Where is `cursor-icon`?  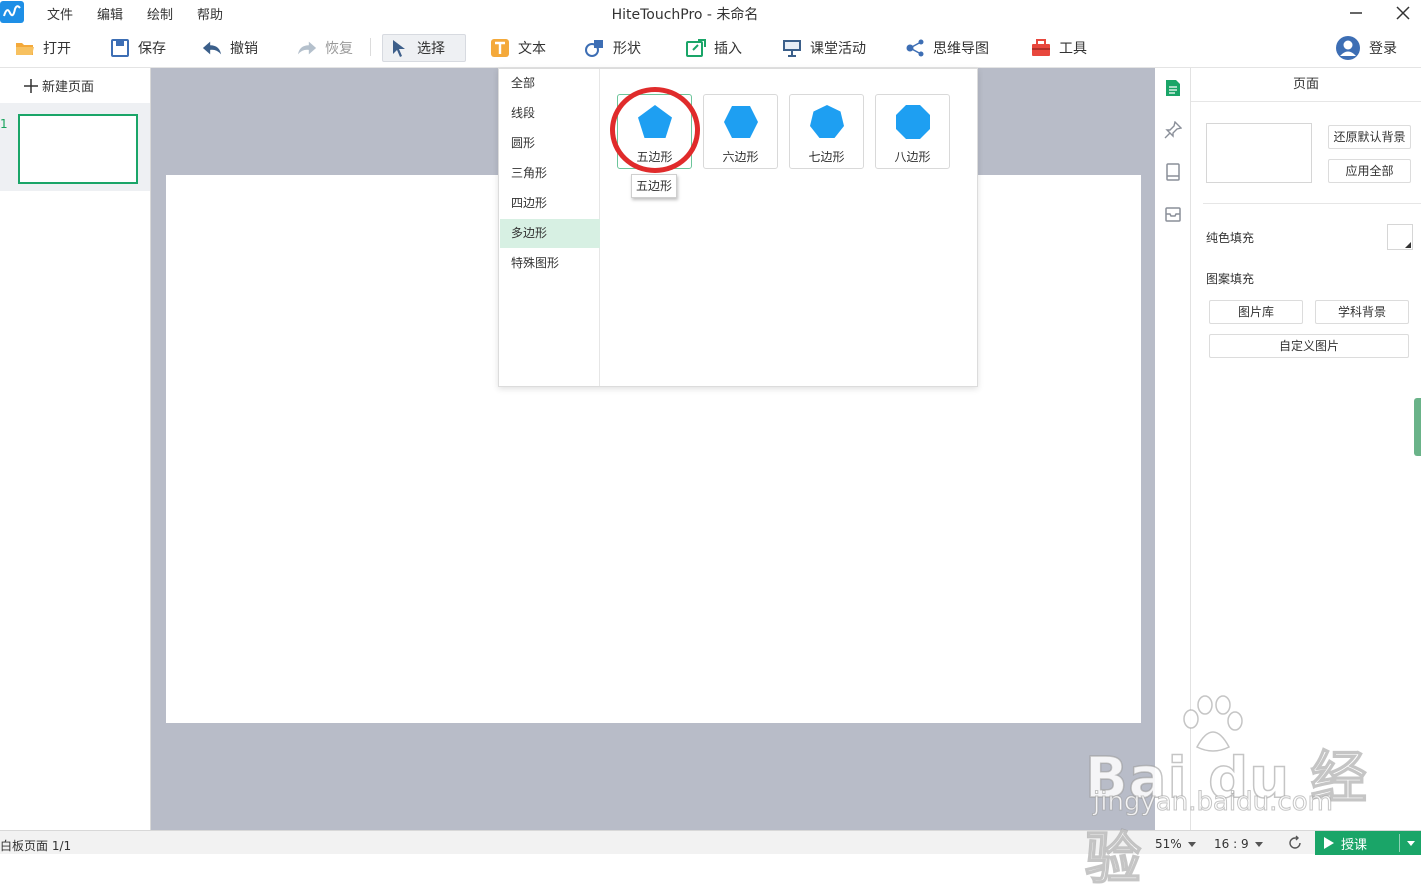
cursor-icon is located at coordinates (399, 48).